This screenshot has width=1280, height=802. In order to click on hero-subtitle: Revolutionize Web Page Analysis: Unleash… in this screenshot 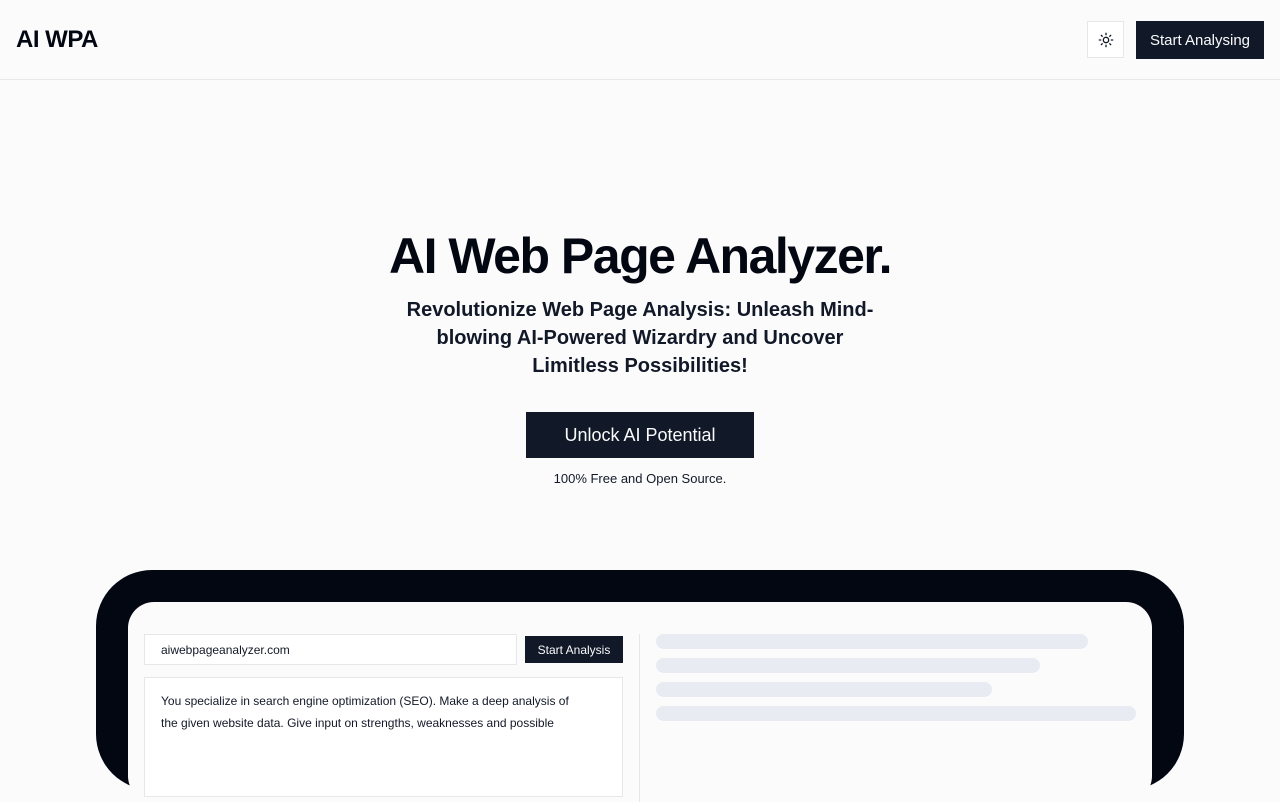, I will do `click(640, 338)`.